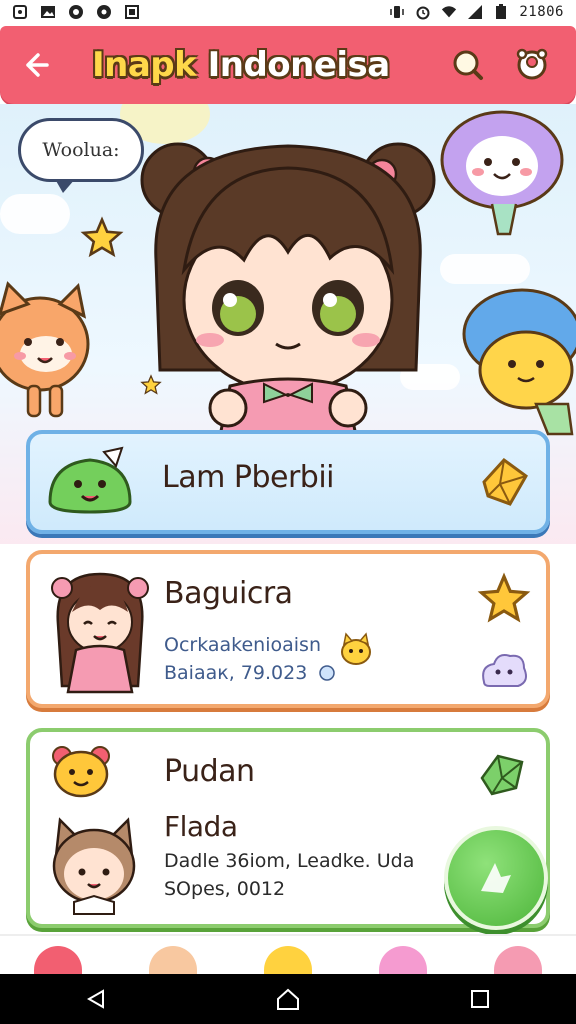 This screenshot has height=1024, width=576. I want to click on app-header: Inapk Indoneisa, so click(288, 65).